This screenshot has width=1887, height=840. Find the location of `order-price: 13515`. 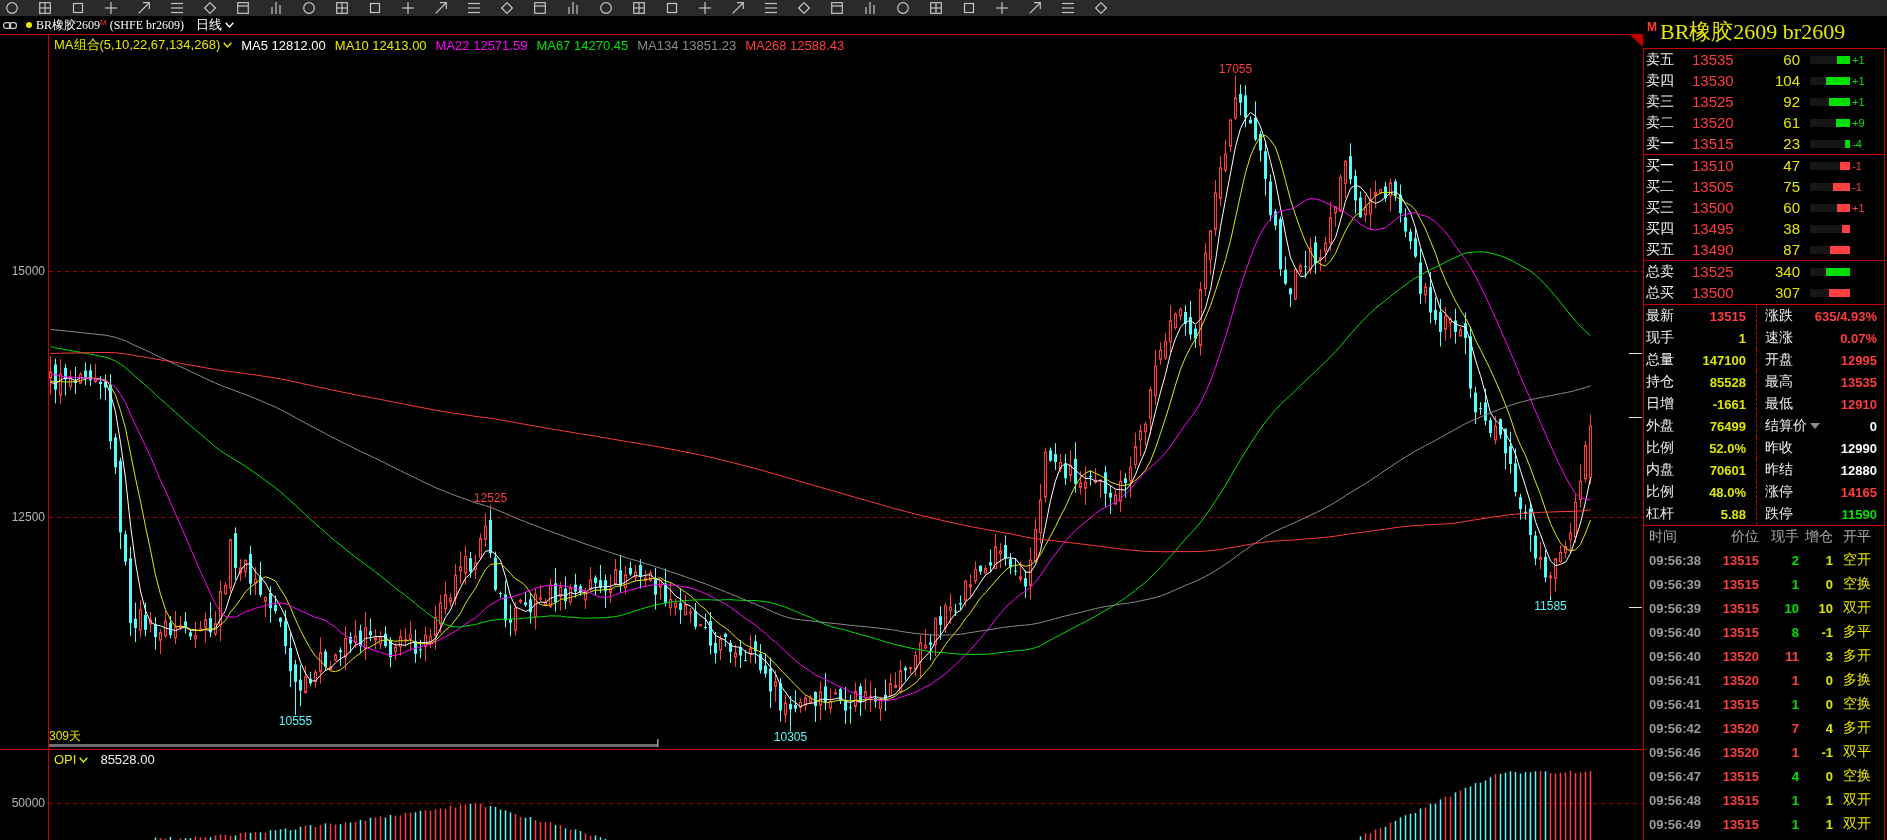

order-price: 13515 is located at coordinates (1713, 143).